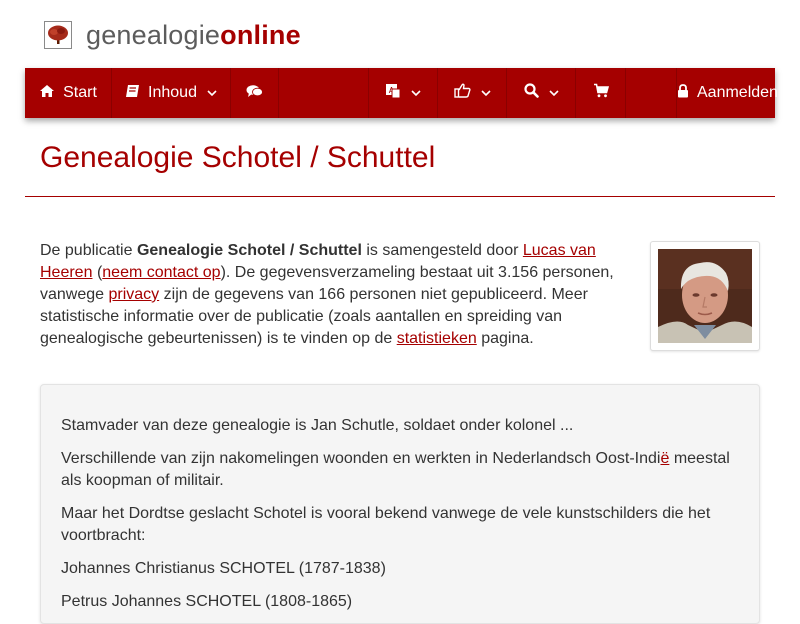 The height and width of the screenshot is (624, 800). I want to click on nav-social, so click(472, 93).